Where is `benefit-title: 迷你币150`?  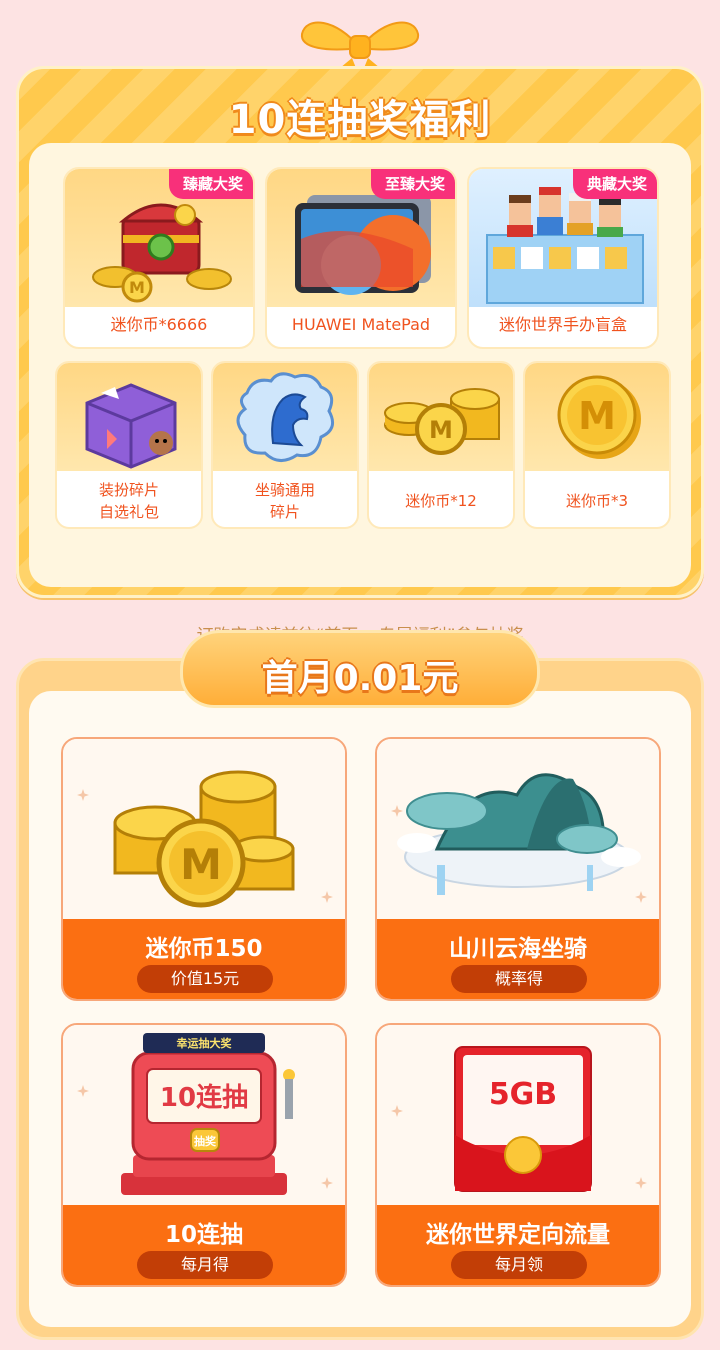 benefit-title: 迷你币150 is located at coordinates (204, 949).